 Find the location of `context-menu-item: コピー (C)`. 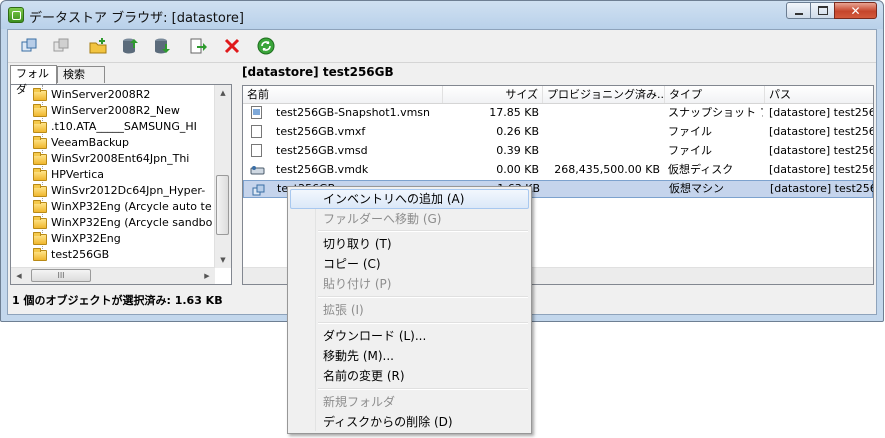

context-menu-item: コピー (C) is located at coordinates (409, 264).